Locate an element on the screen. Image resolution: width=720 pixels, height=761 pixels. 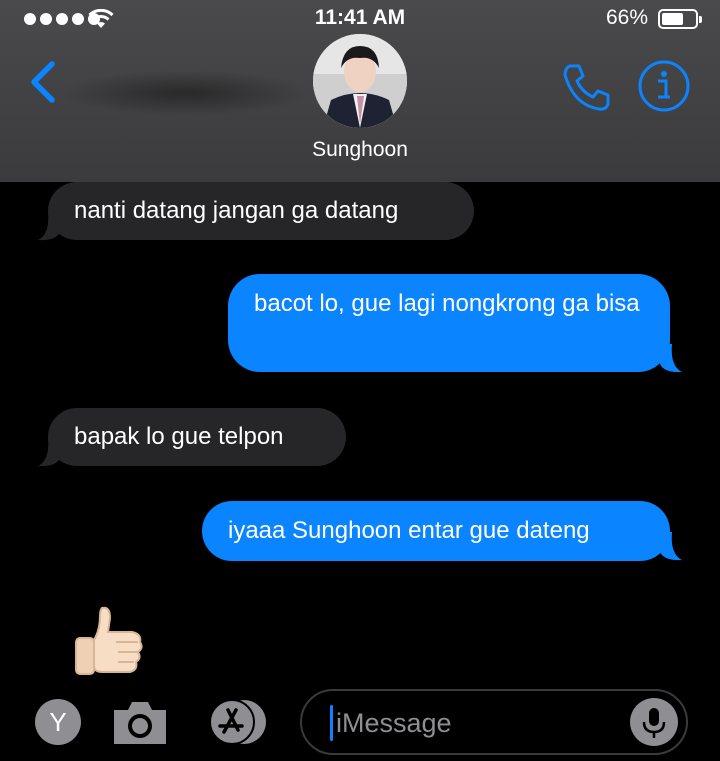
back-chevron-icon is located at coordinates (44, 82).